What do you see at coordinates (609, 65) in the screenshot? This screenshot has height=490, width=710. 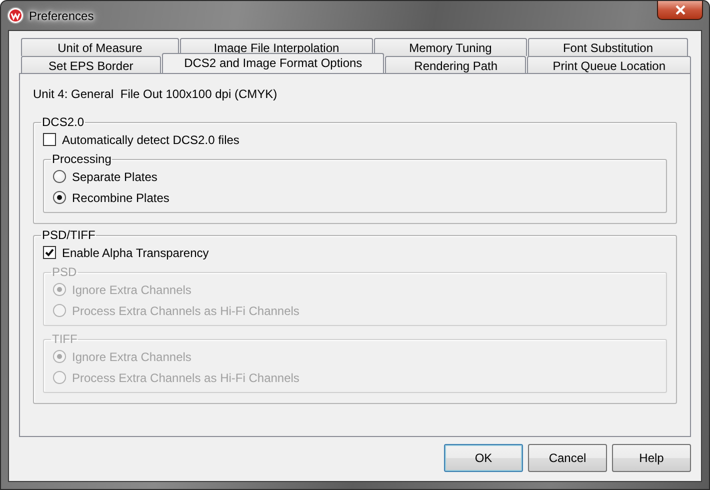 I see `tab: Print Queue Location` at bounding box center [609, 65].